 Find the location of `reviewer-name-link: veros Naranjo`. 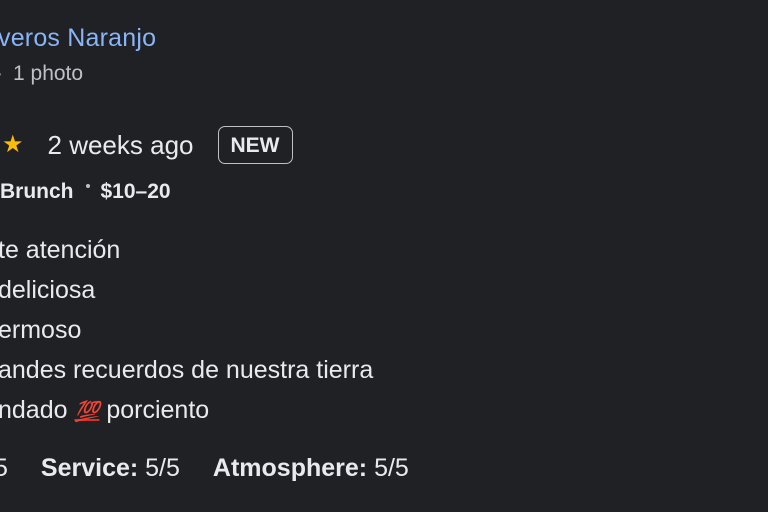

reviewer-name-link: veros Naranjo is located at coordinates (78, 38).